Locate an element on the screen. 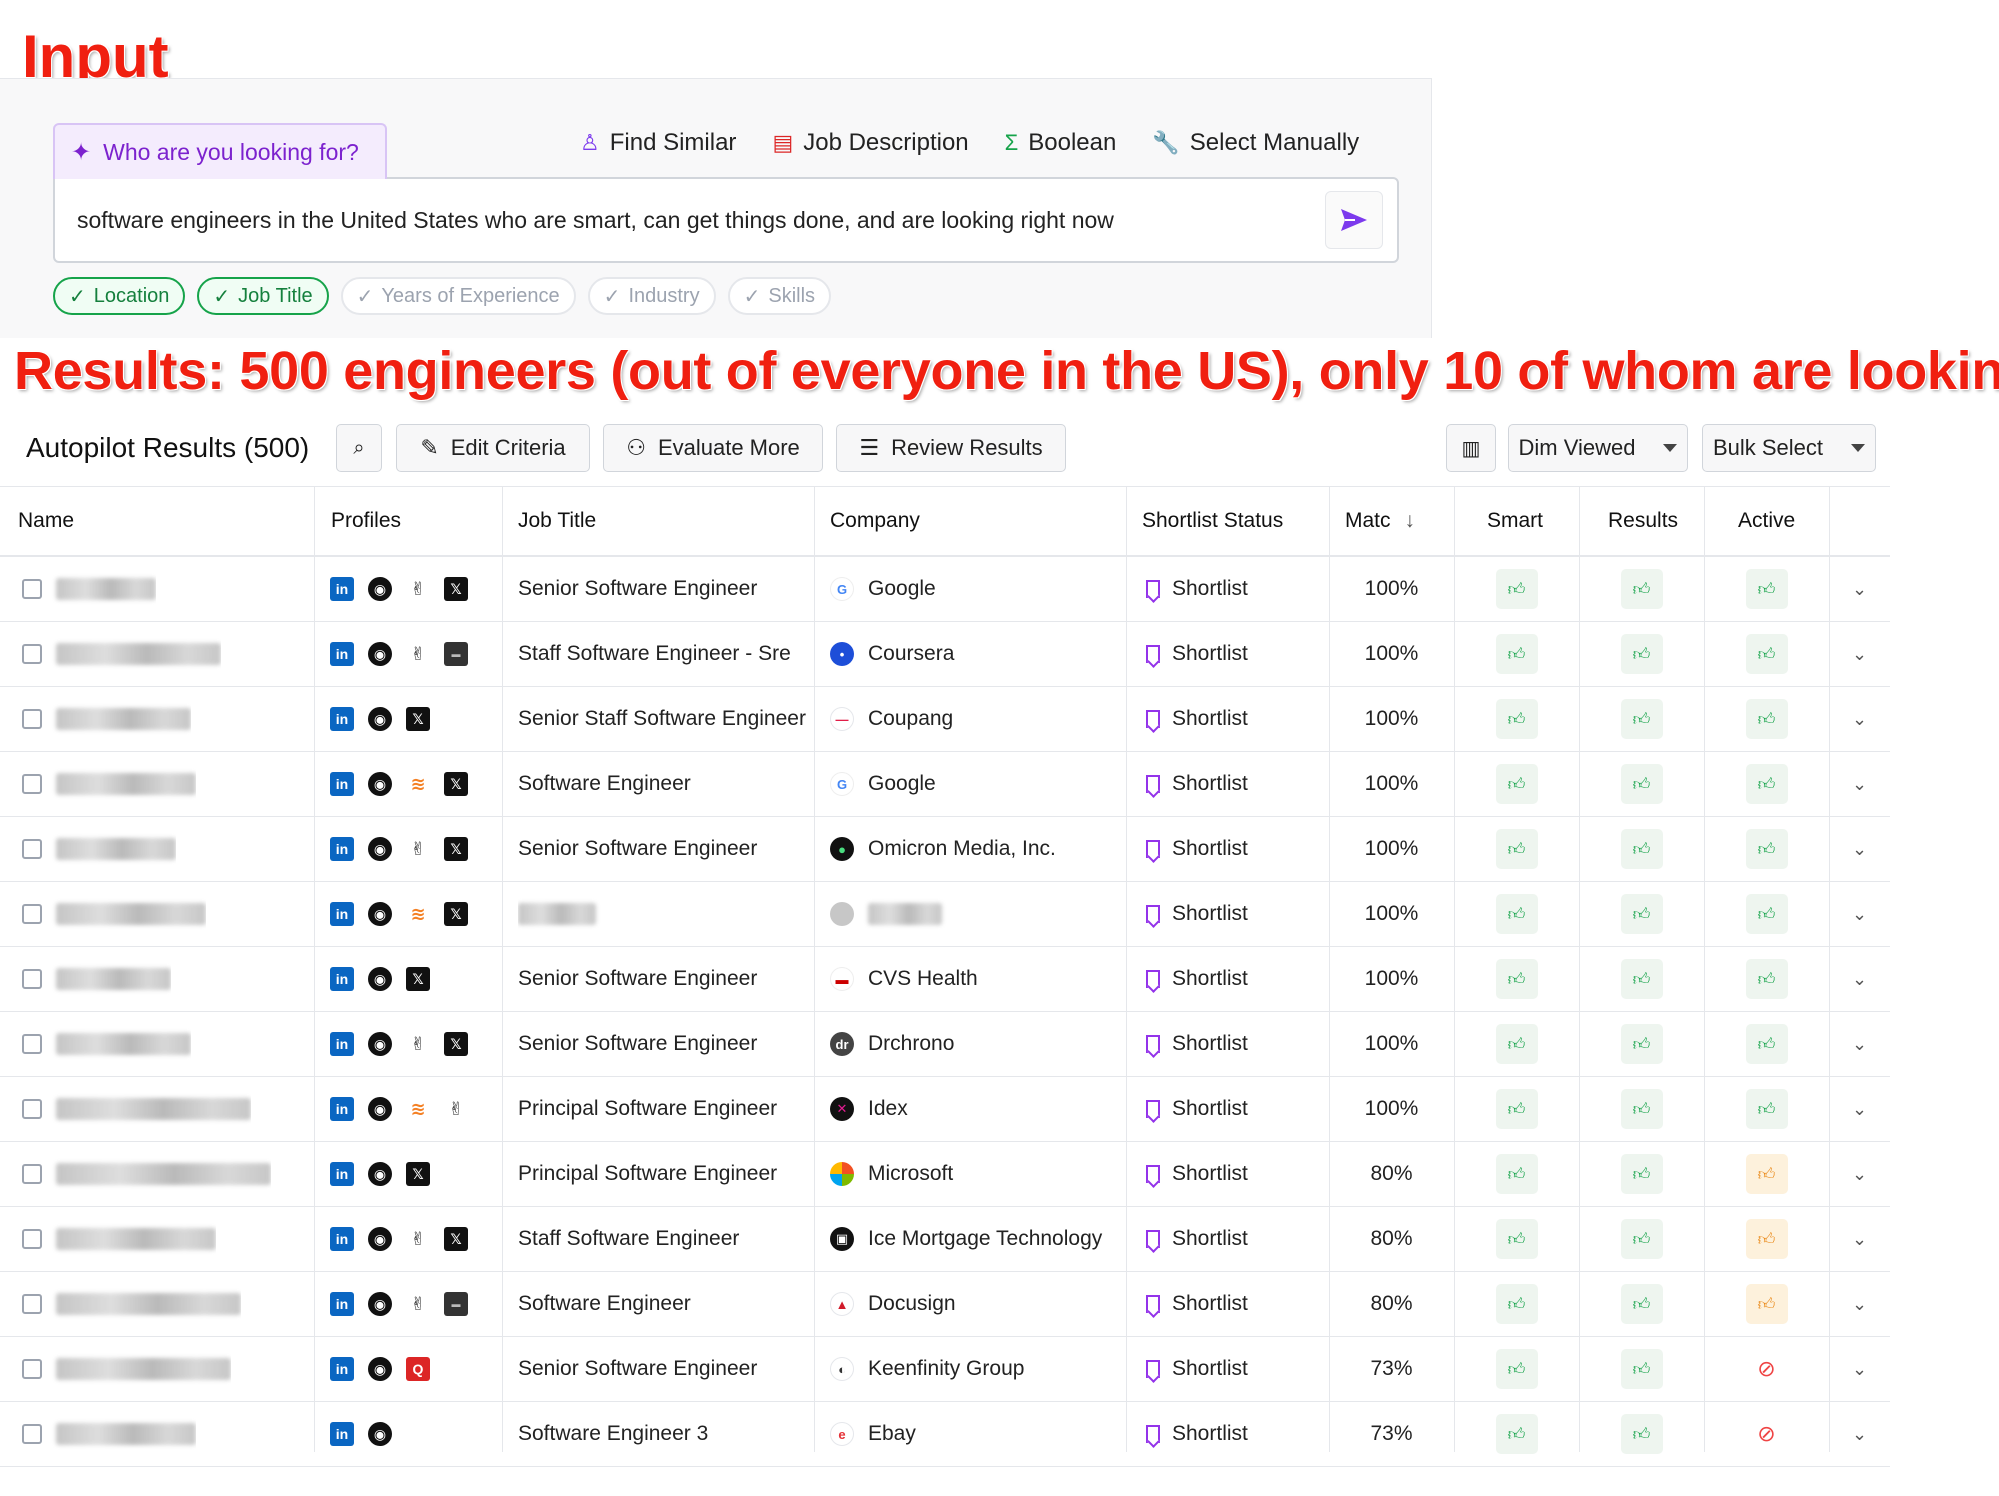  header-shortlist-status: Shortlist Status is located at coordinates (1212, 521).